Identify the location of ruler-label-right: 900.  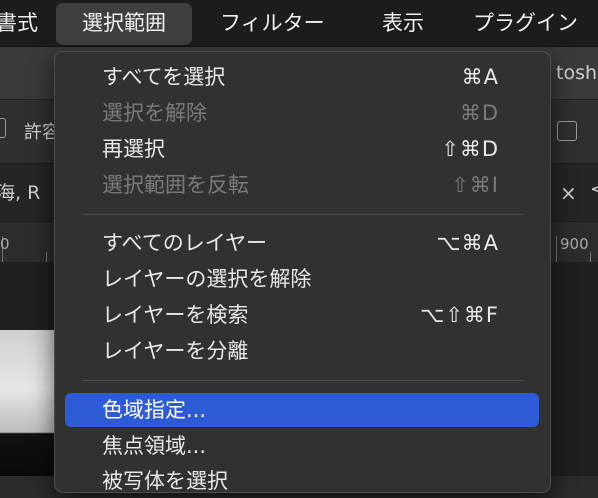
(574, 244).